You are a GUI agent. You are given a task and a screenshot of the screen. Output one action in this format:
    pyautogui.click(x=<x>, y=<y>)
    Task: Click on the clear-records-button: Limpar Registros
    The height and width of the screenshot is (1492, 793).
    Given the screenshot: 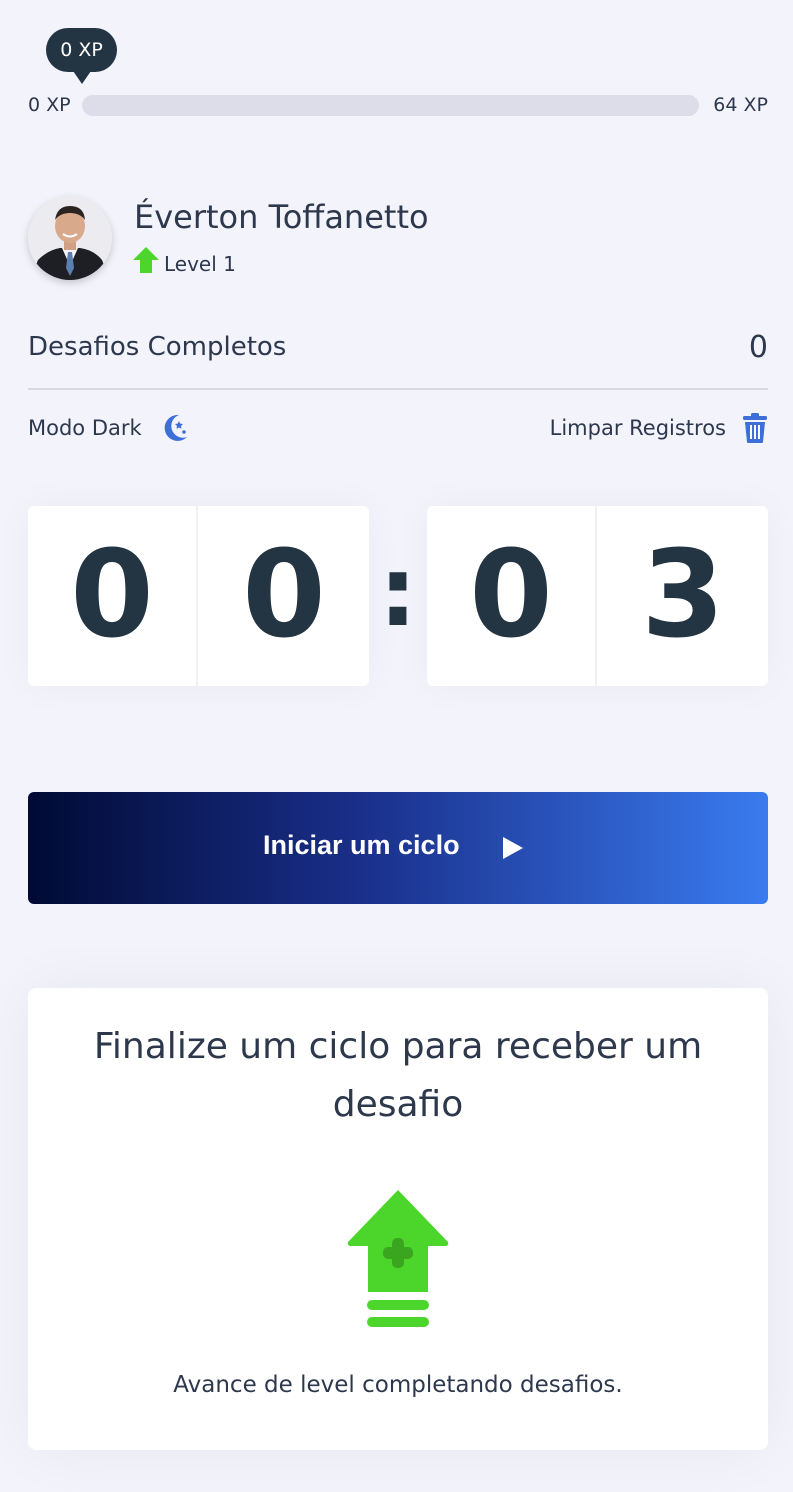 What is the action you would take?
    pyautogui.click(x=653, y=429)
    